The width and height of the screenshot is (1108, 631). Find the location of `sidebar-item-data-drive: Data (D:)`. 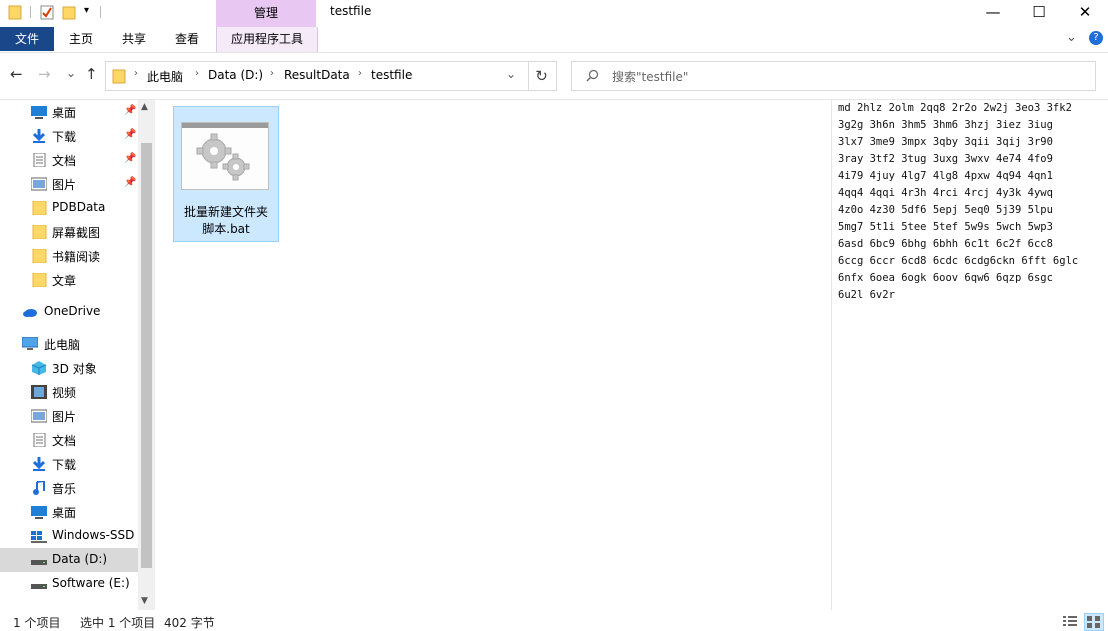

sidebar-item-data-drive: Data (D:) is located at coordinates (69, 560).